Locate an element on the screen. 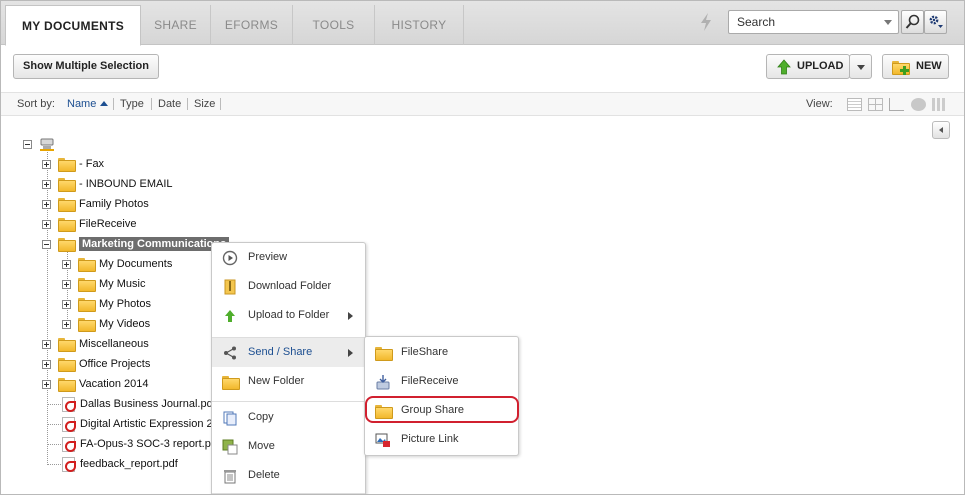 The width and height of the screenshot is (965, 495). menu-item-label: Move is located at coordinates (261, 446).